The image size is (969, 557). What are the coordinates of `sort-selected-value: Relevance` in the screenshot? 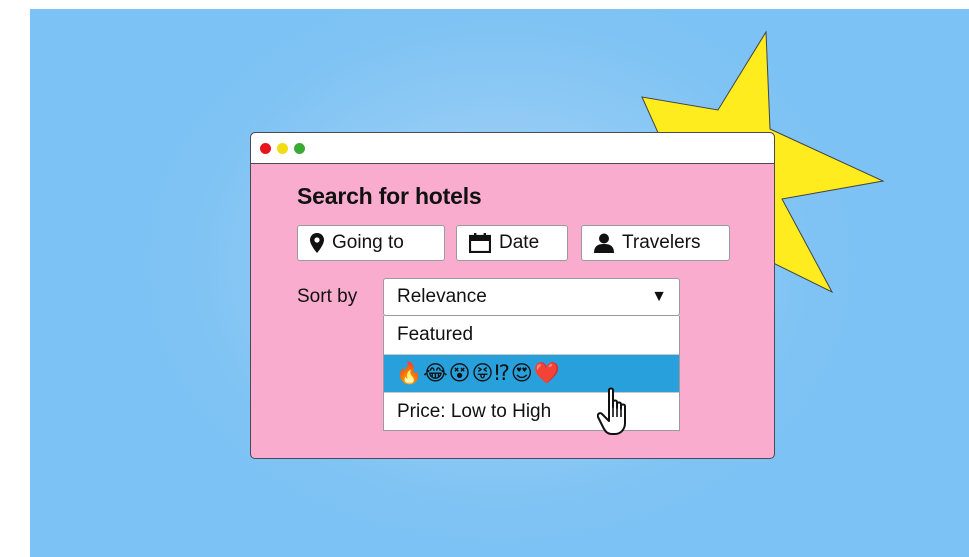 It's located at (442, 296).